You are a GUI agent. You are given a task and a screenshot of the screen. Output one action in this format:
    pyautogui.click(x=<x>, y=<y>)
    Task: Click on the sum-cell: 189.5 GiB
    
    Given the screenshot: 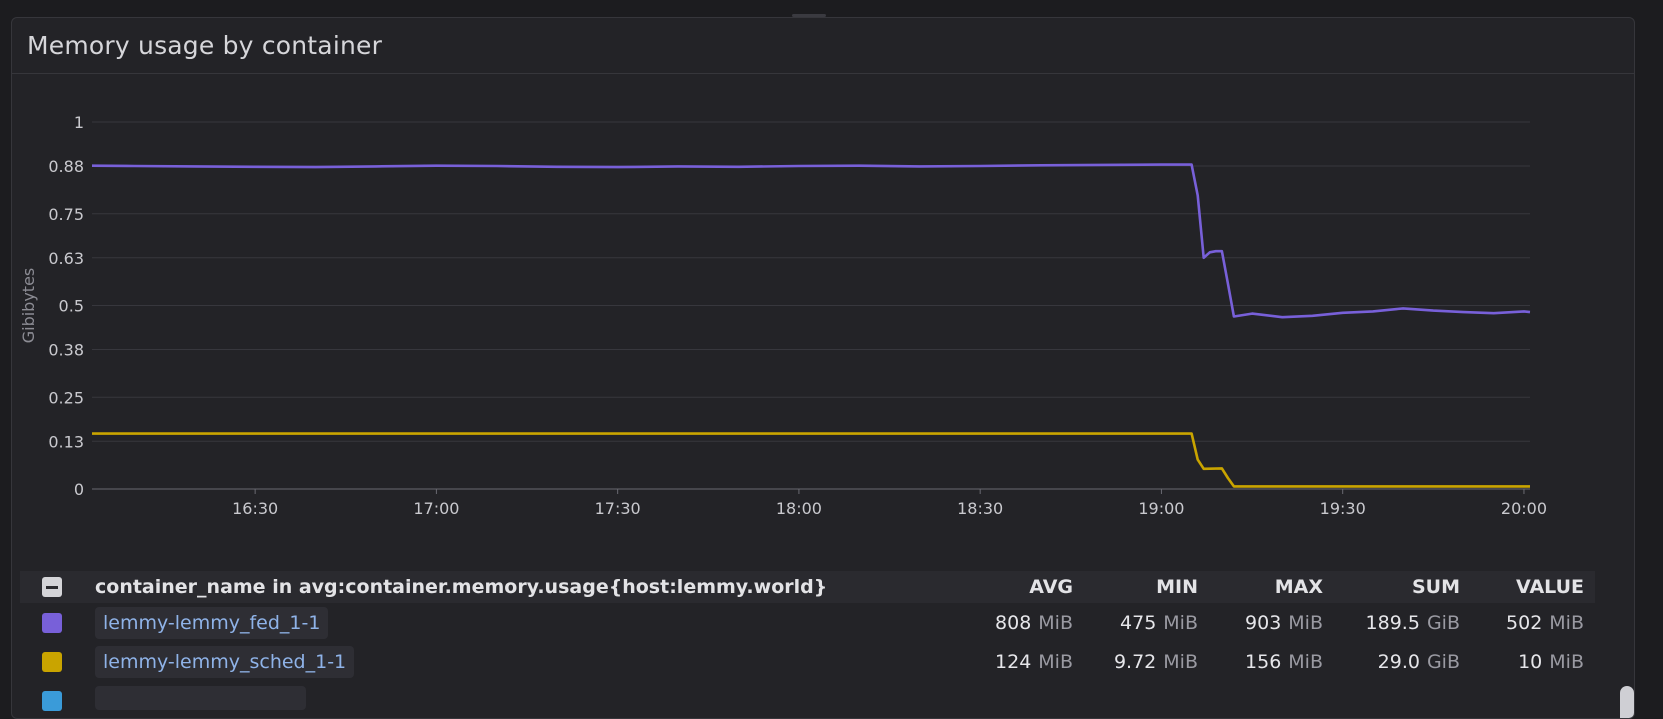 What is the action you would take?
    pyautogui.click(x=1391, y=623)
    